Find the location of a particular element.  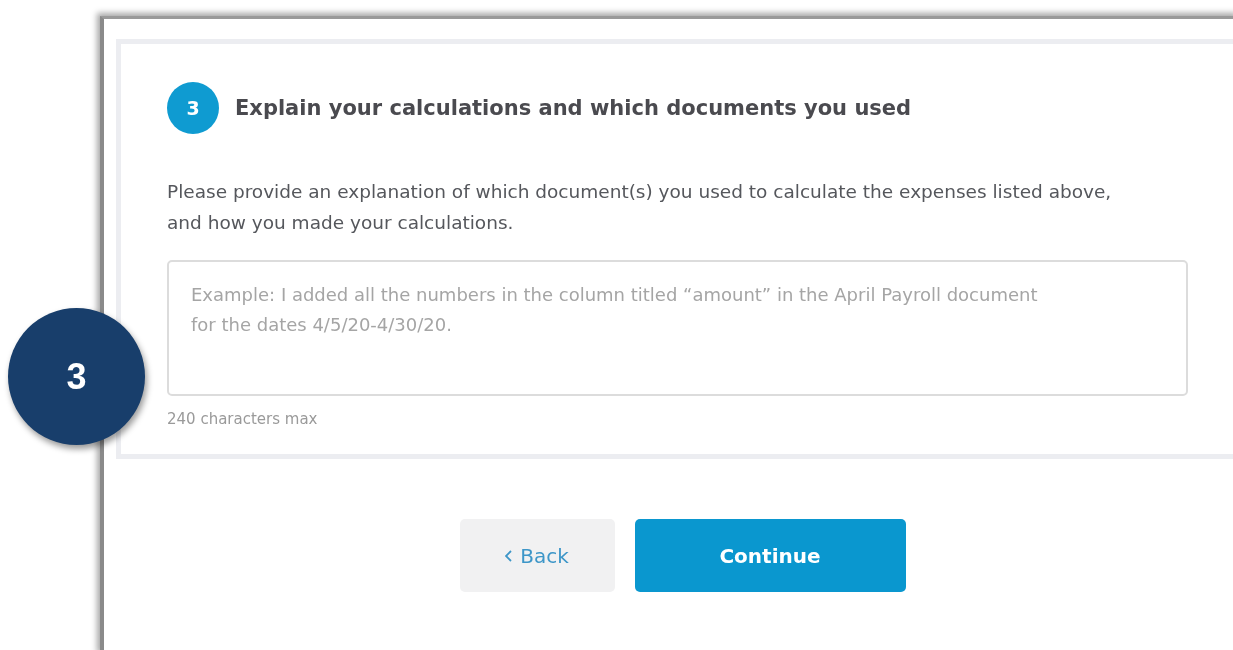

section-description: Please provide an explanation of which document(s) you used to calculate the expenses listed above, and how you made your calculations. is located at coordinates (640, 207).